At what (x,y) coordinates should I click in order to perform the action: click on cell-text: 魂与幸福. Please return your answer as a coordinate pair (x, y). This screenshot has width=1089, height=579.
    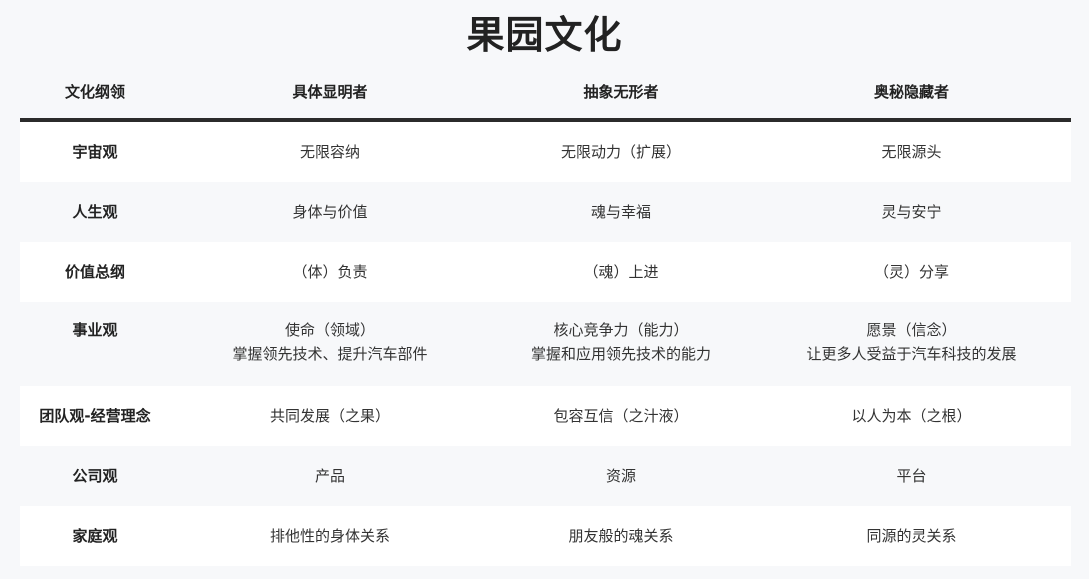
    Looking at the image, I should click on (620, 212).